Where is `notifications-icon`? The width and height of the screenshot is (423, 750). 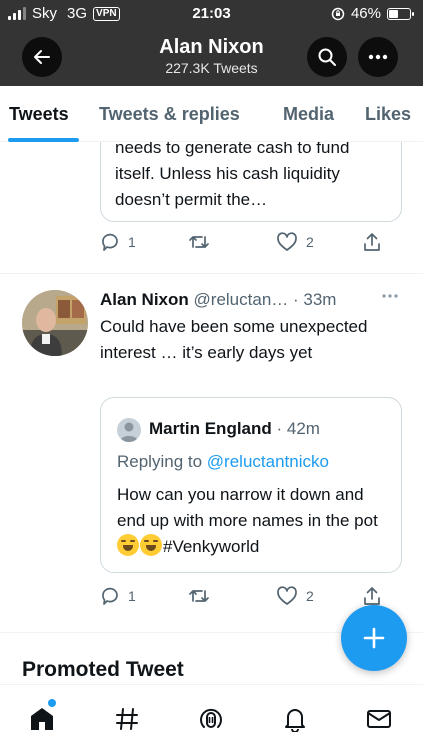
notifications-icon is located at coordinates (295, 720).